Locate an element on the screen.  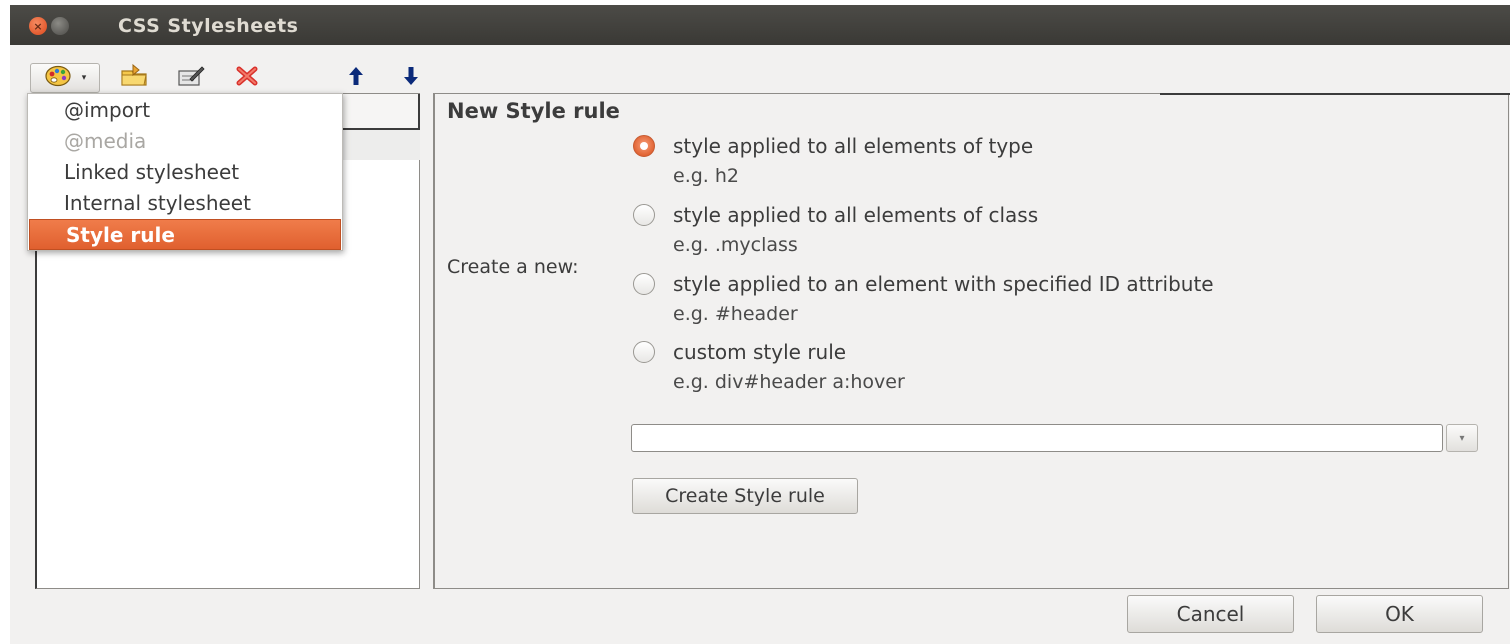
example-text: e.g. .myclass is located at coordinates (735, 245).